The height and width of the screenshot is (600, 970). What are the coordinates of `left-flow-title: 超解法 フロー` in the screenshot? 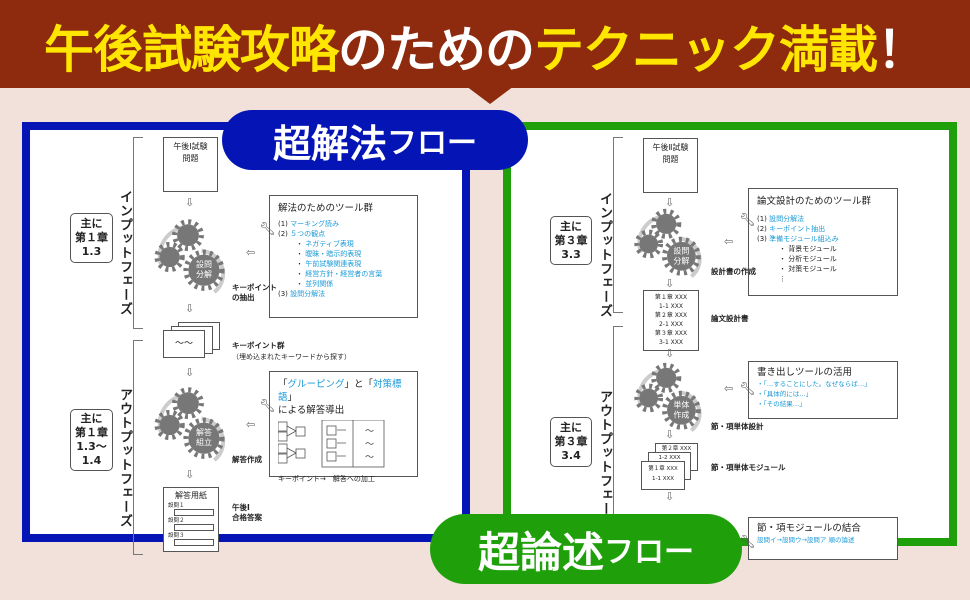 It's located at (375, 140).